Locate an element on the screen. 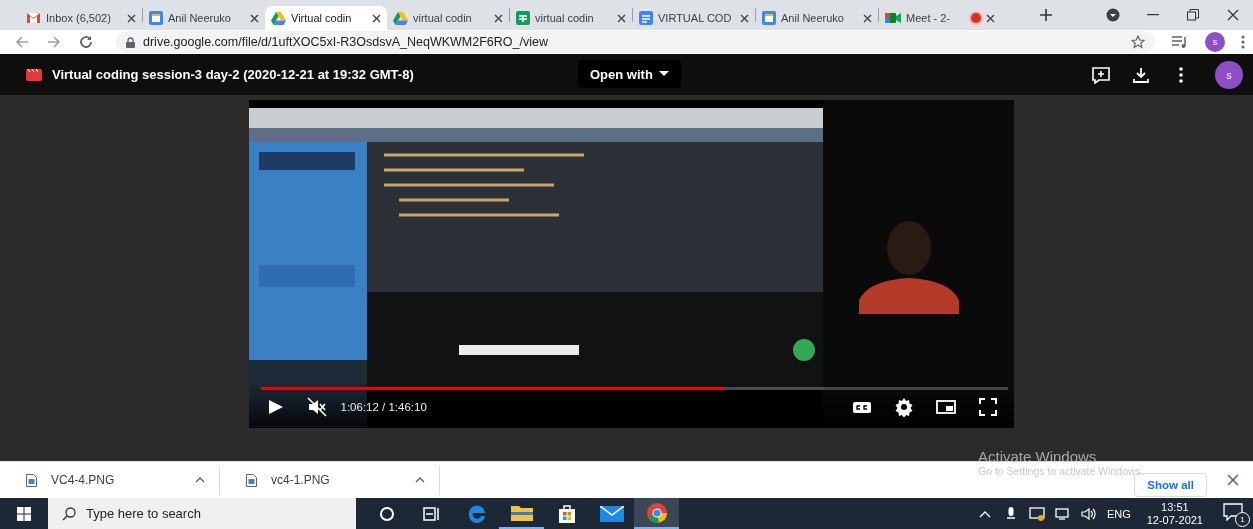  show-all-button: Show all is located at coordinates (1170, 485).